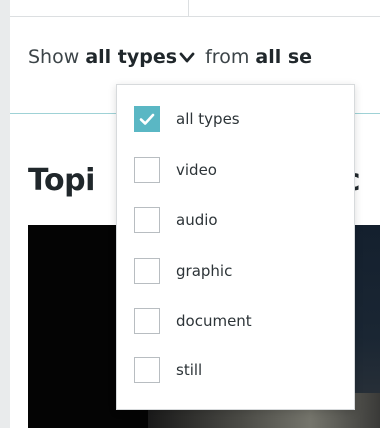 This screenshot has width=380, height=428. I want to click on option-label: all types, so click(208, 119).